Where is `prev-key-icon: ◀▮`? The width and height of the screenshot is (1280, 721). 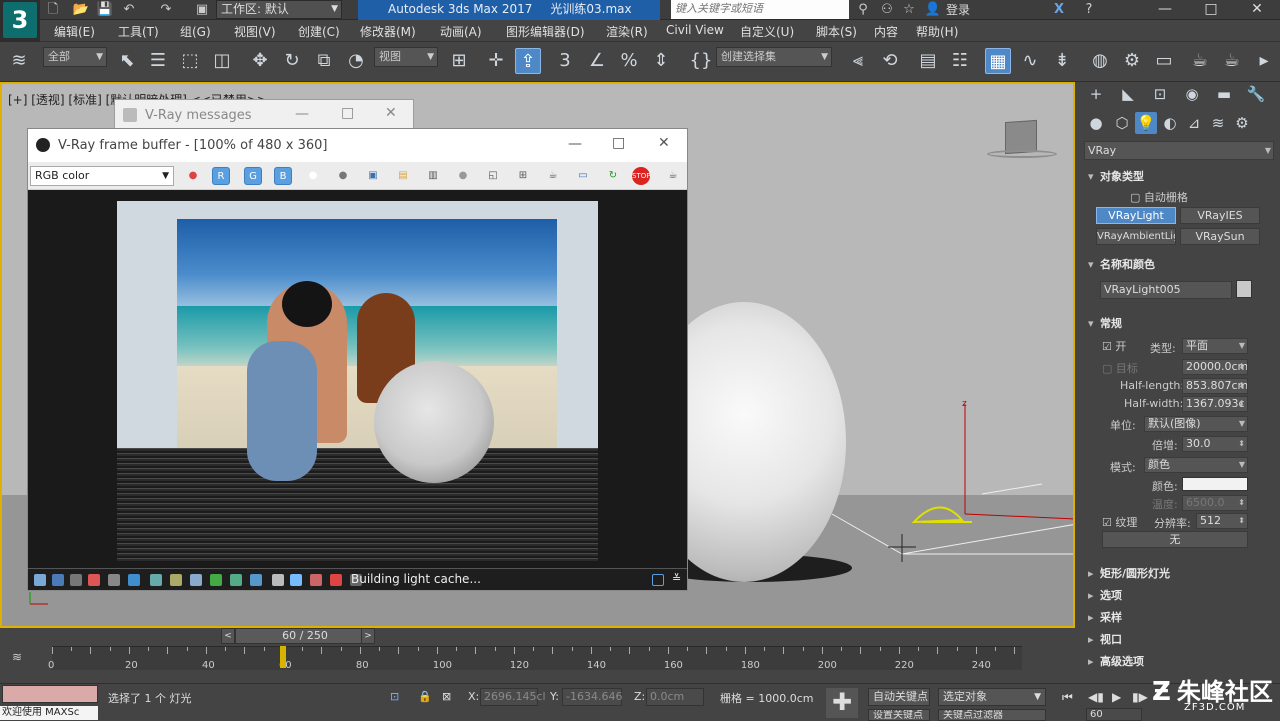
prev-key-icon: ◀▮ is located at coordinates (1096, 697).